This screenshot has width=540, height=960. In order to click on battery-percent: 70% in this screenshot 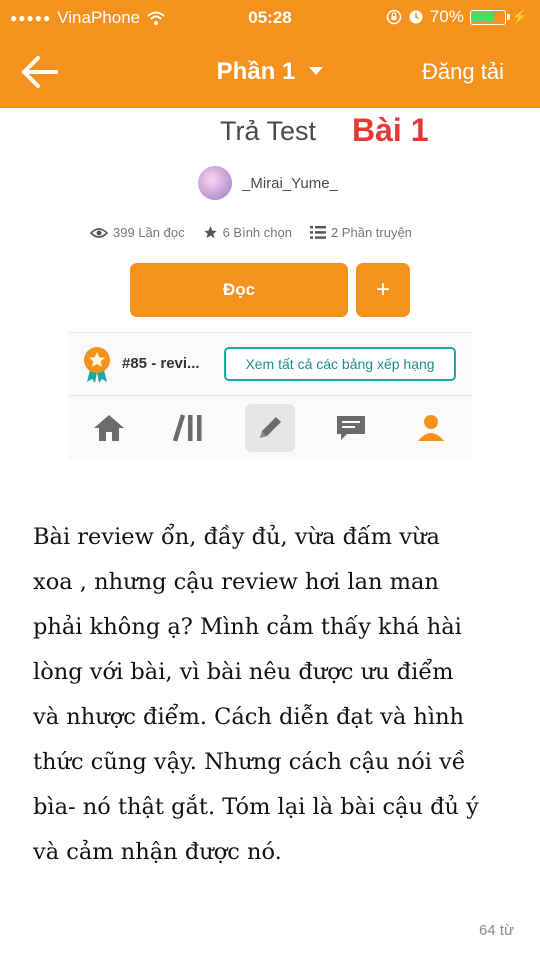, I will do `click(446, 16)`.